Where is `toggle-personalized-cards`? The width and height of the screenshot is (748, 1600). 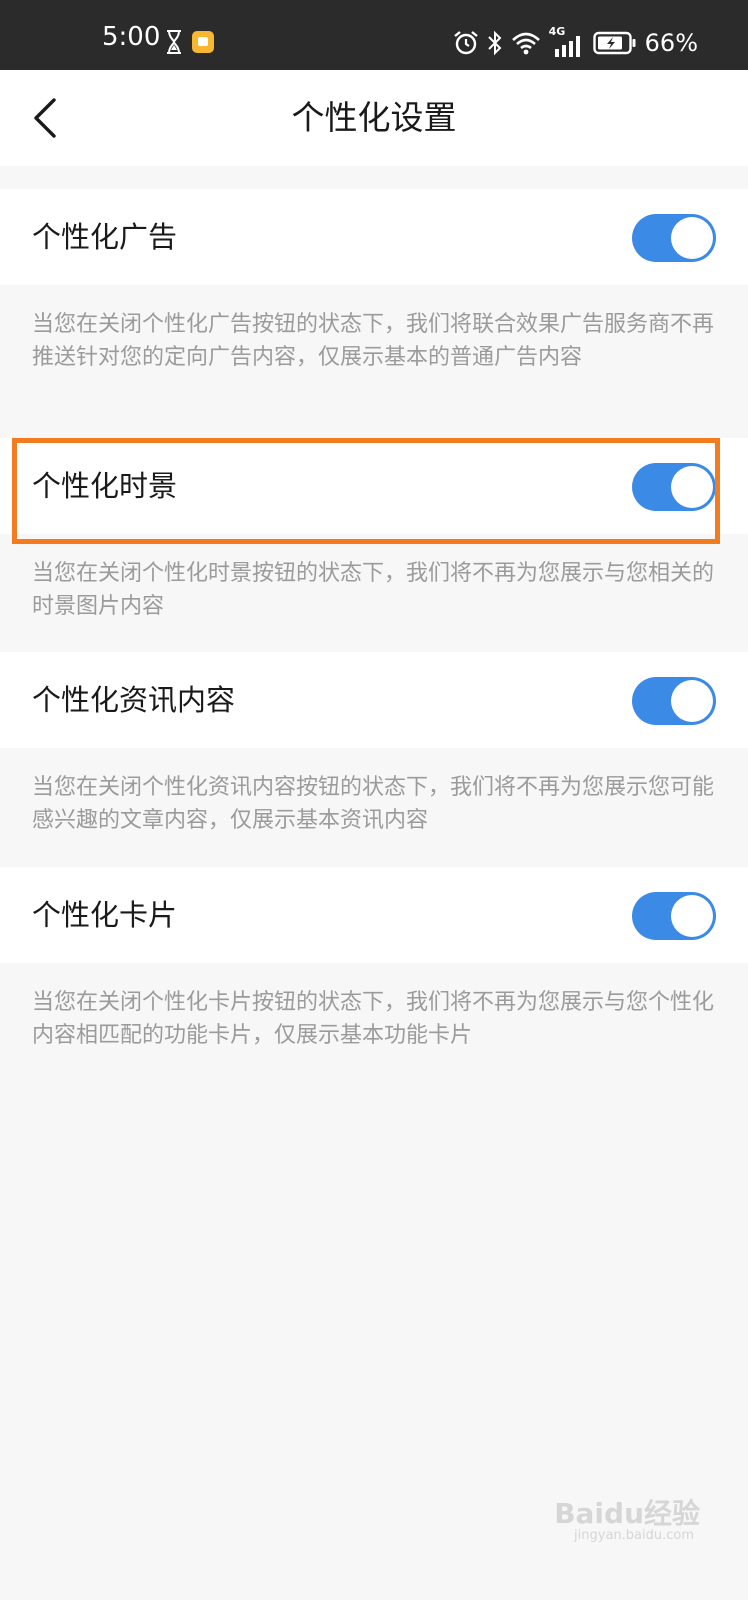 toggle-personalized-cards is located at coordinates (674, 916).